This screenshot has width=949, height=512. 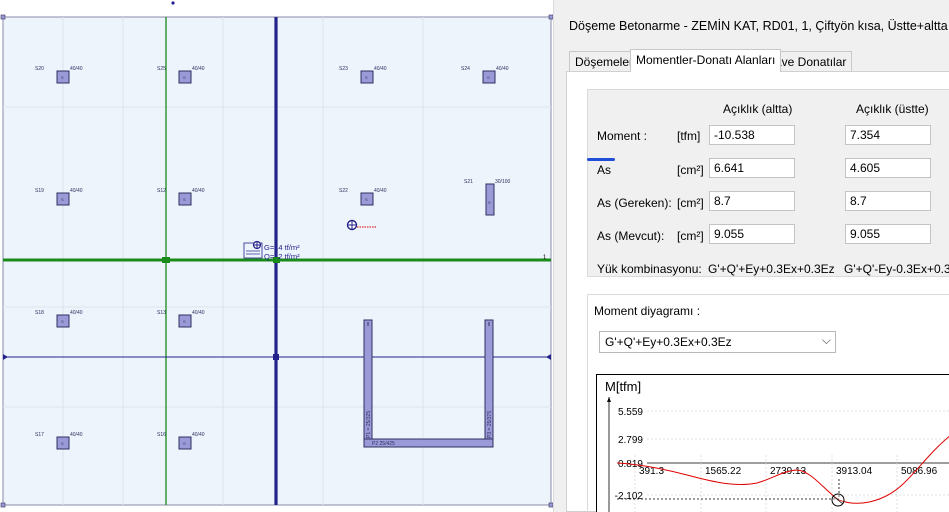 I want to click on x-tick-label: 391.3, so click(x=651, y=471).